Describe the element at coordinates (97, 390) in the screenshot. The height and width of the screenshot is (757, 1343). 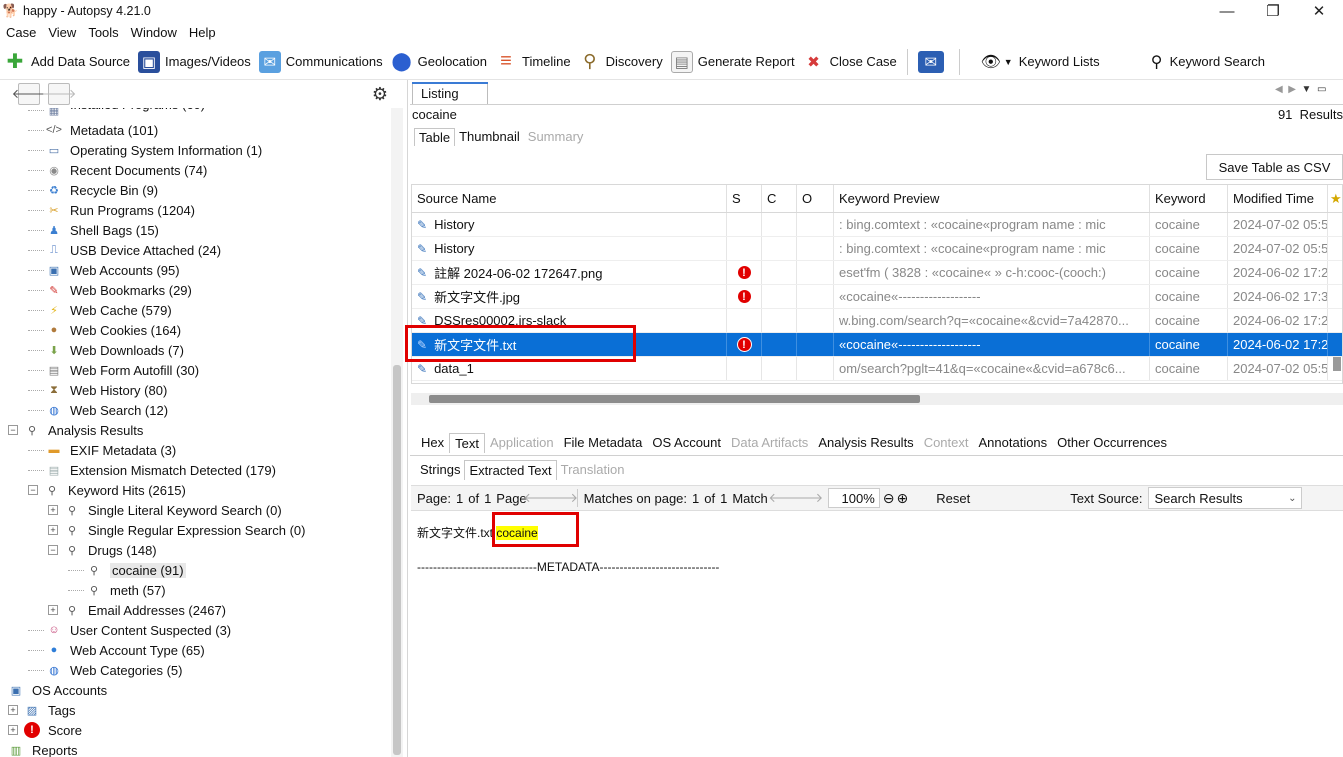
I see `tree-node-web-history: ⧗ Web History (80)` at that location.